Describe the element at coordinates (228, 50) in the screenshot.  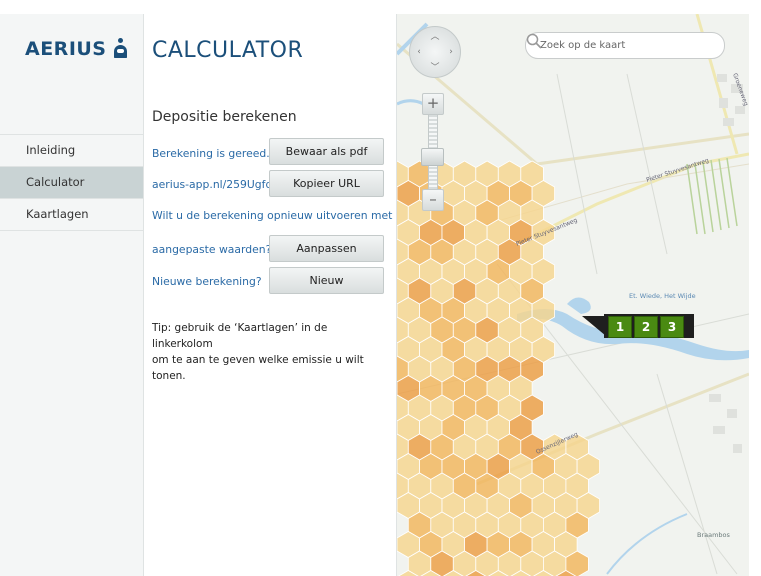
I see `page-title: CALCULATOR` at that location.